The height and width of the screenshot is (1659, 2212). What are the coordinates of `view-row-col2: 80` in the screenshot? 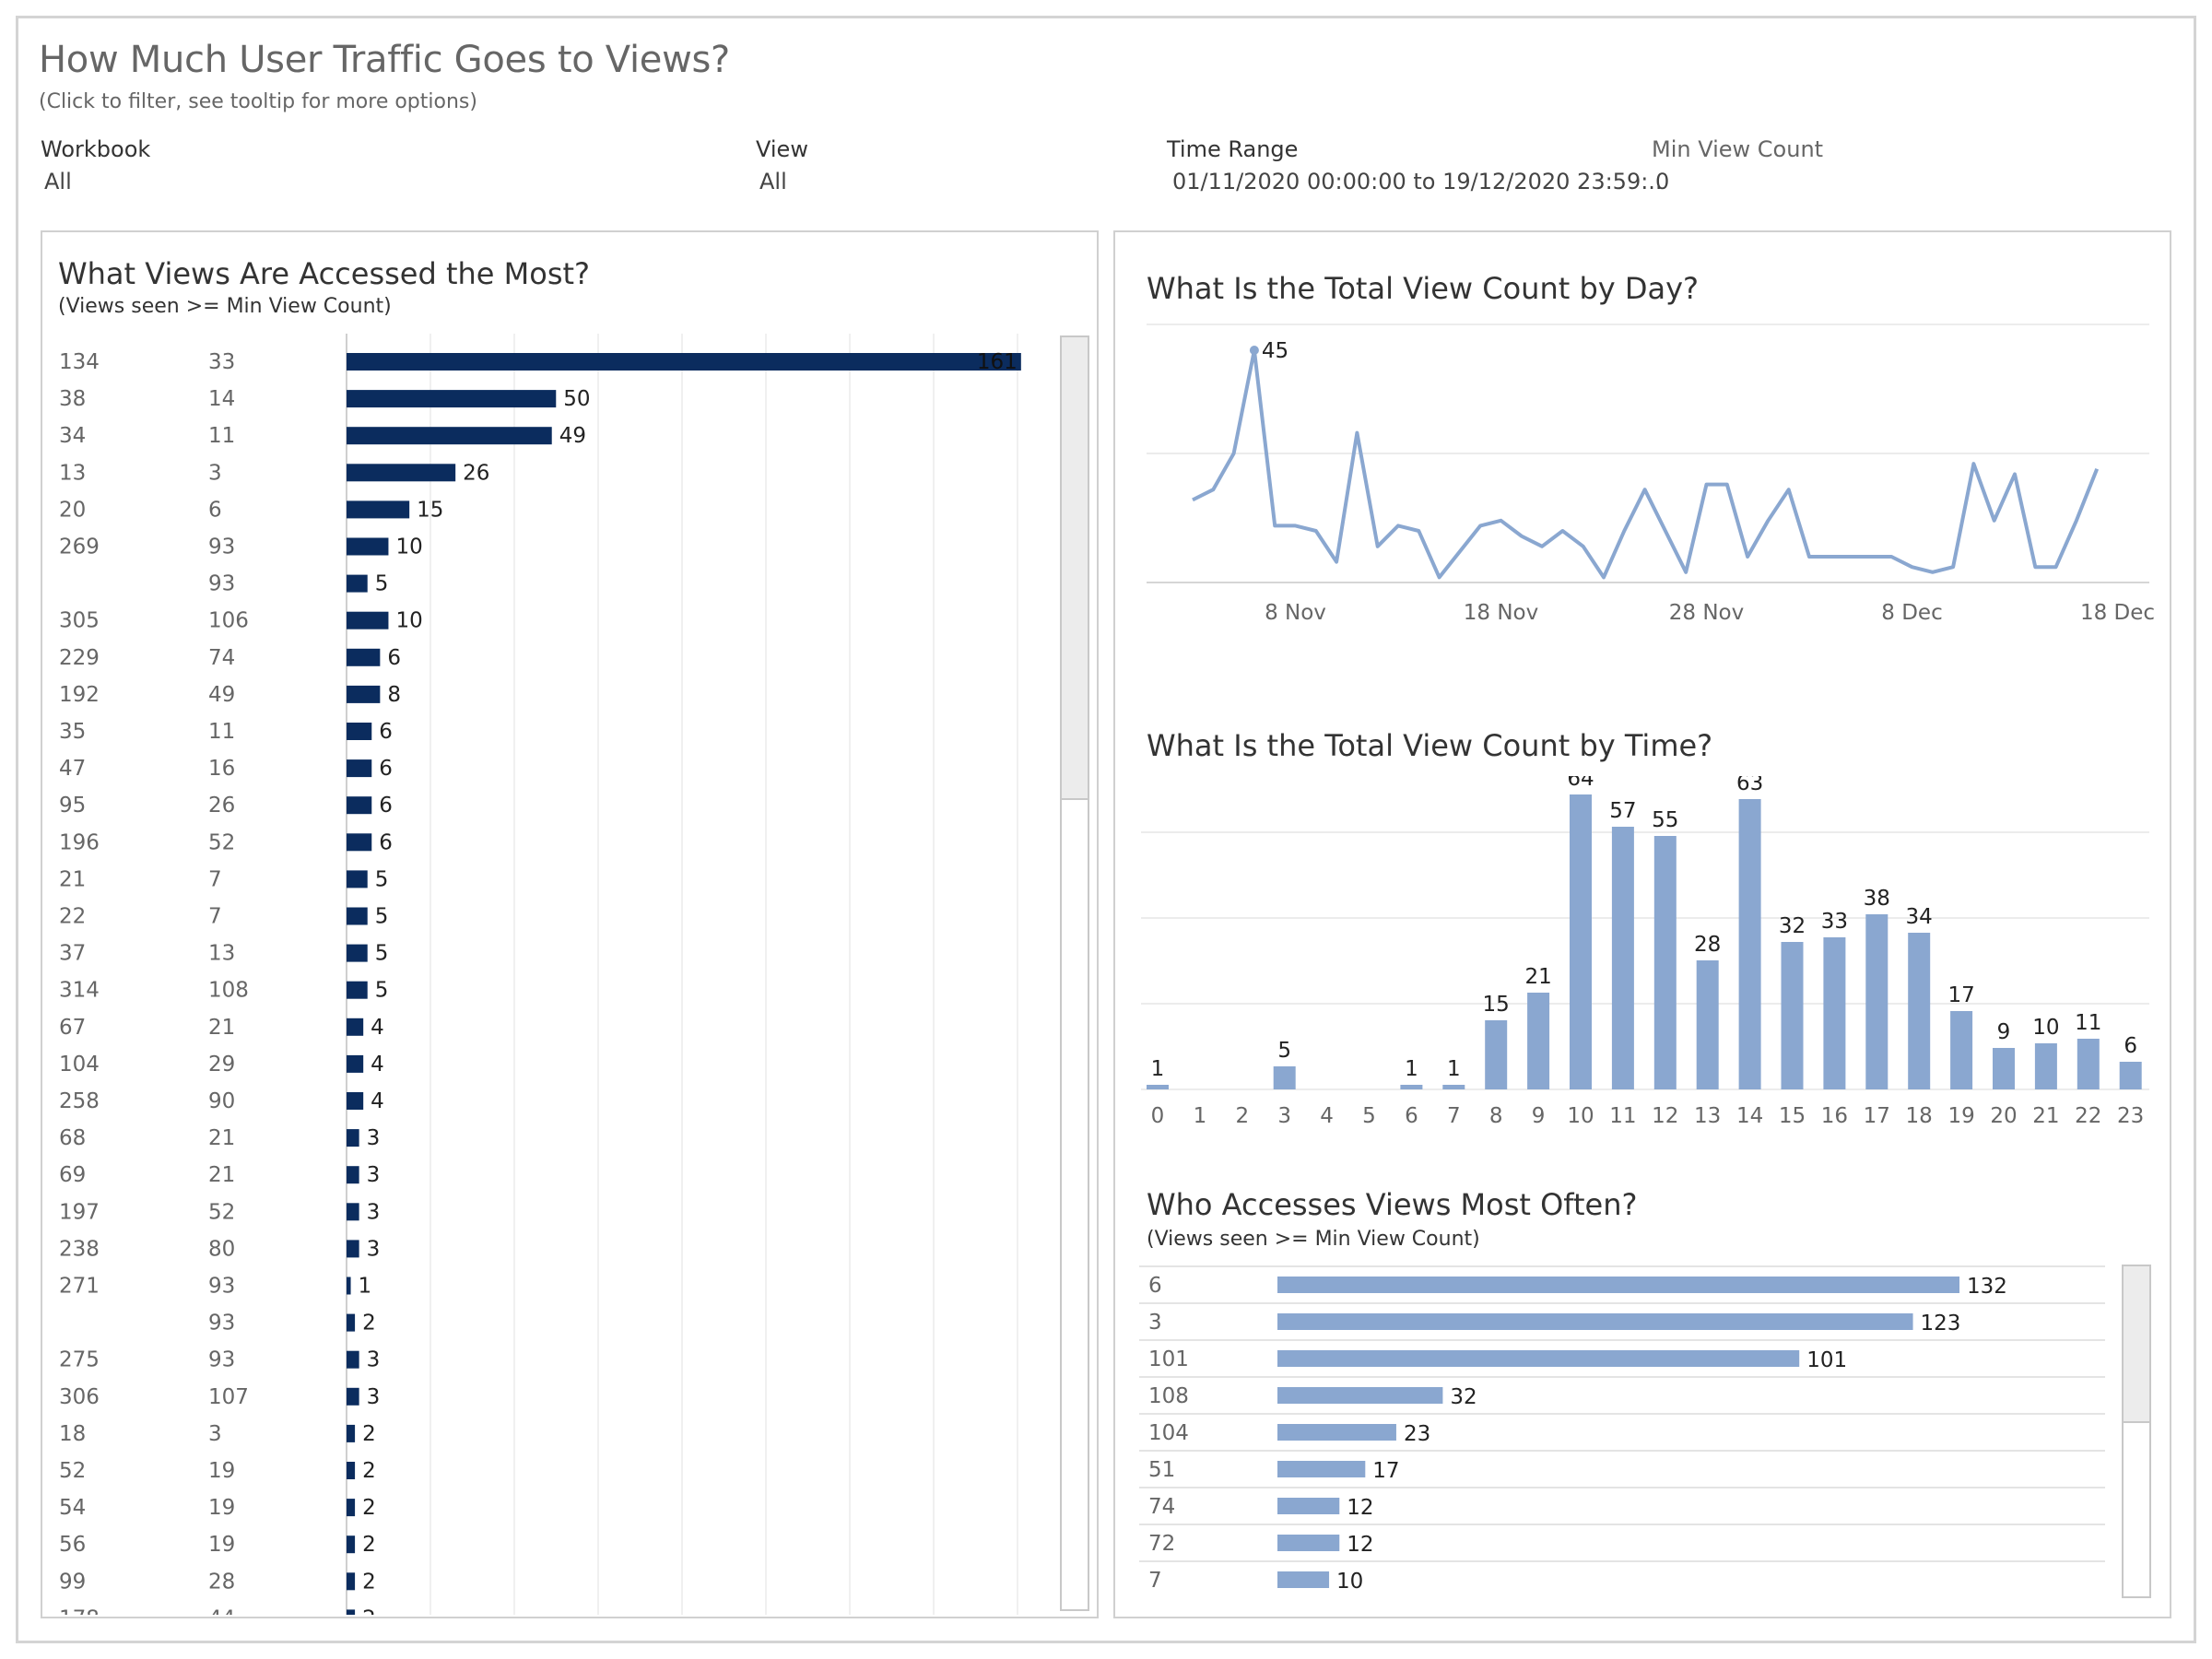 It's located at (221, 1249).